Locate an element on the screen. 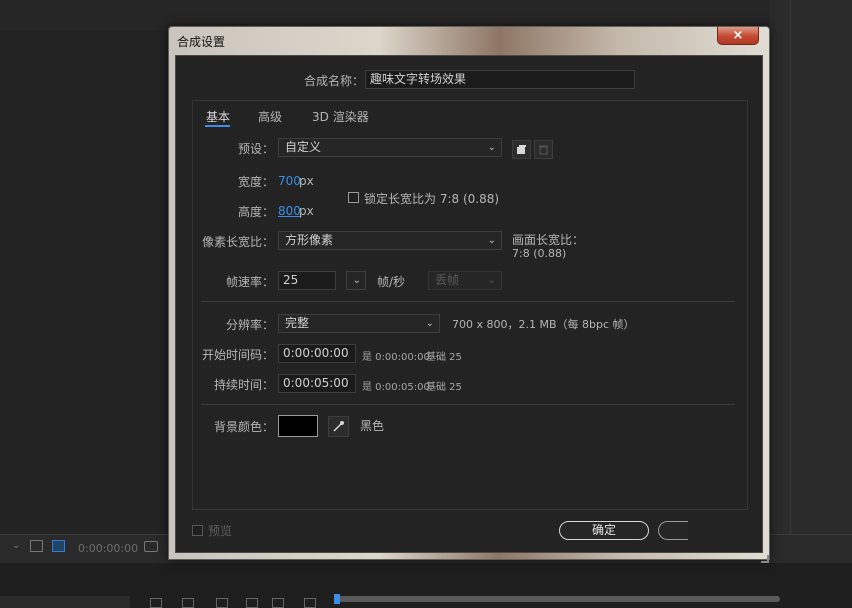 The width and height of the screenshot is (852, 608). composition-name-input: 趣味文字转场效果 is located at coordinates (500, 79).